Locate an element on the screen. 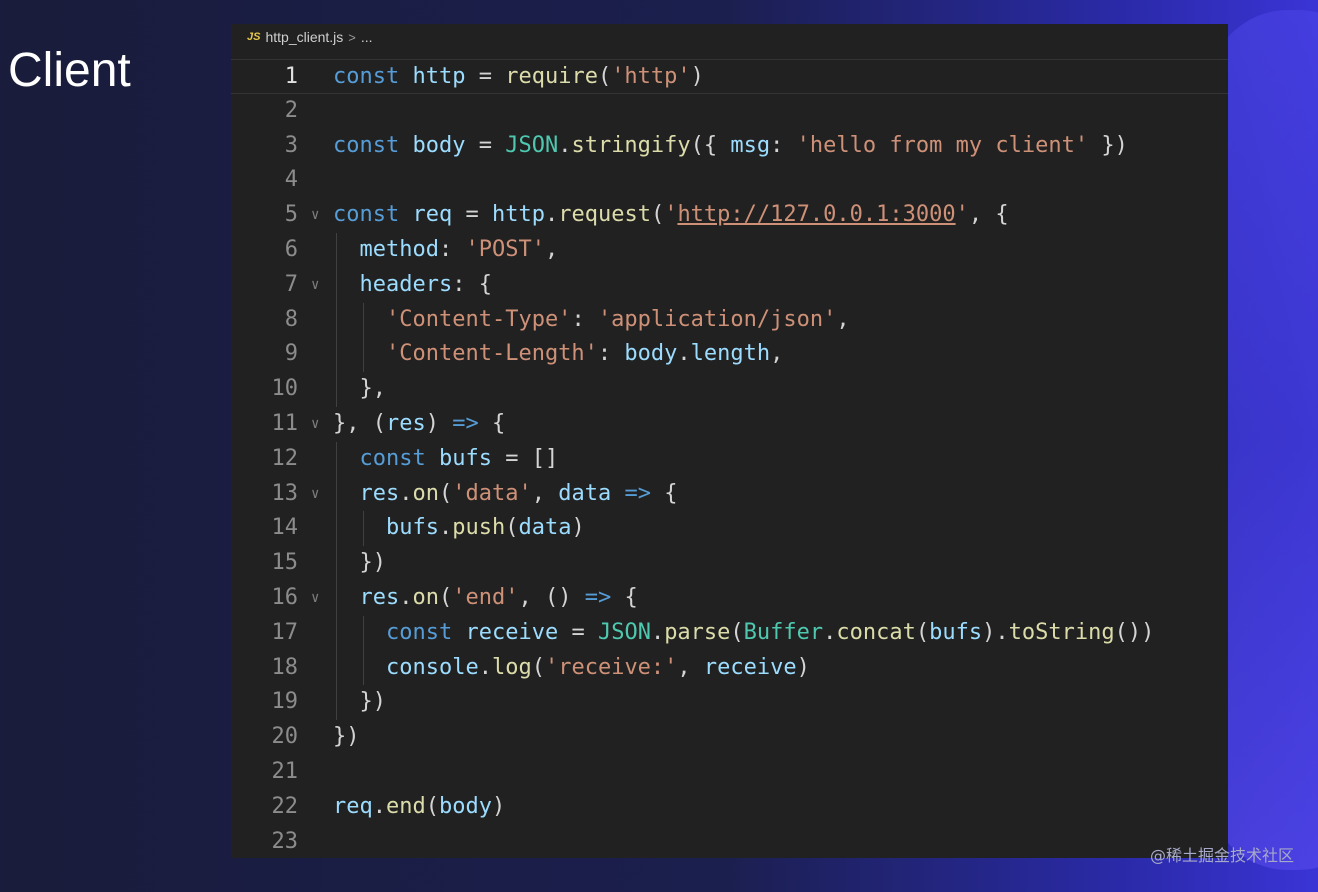 The image size is (1318, 892). code-line: 18 console.log('receive:', receive) is located at coordinates (729, 668).